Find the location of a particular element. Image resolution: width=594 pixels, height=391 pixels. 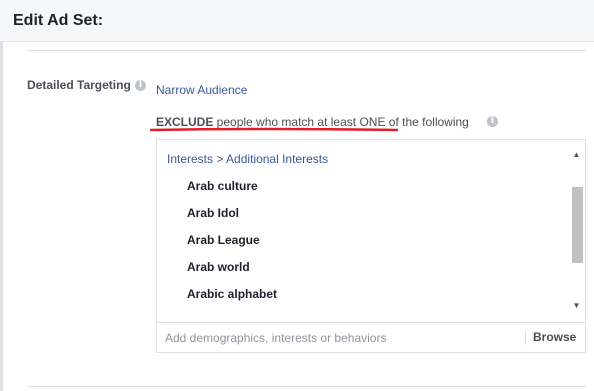

panel-header: Edit Ad Set: is located at coordinates (297, 21).